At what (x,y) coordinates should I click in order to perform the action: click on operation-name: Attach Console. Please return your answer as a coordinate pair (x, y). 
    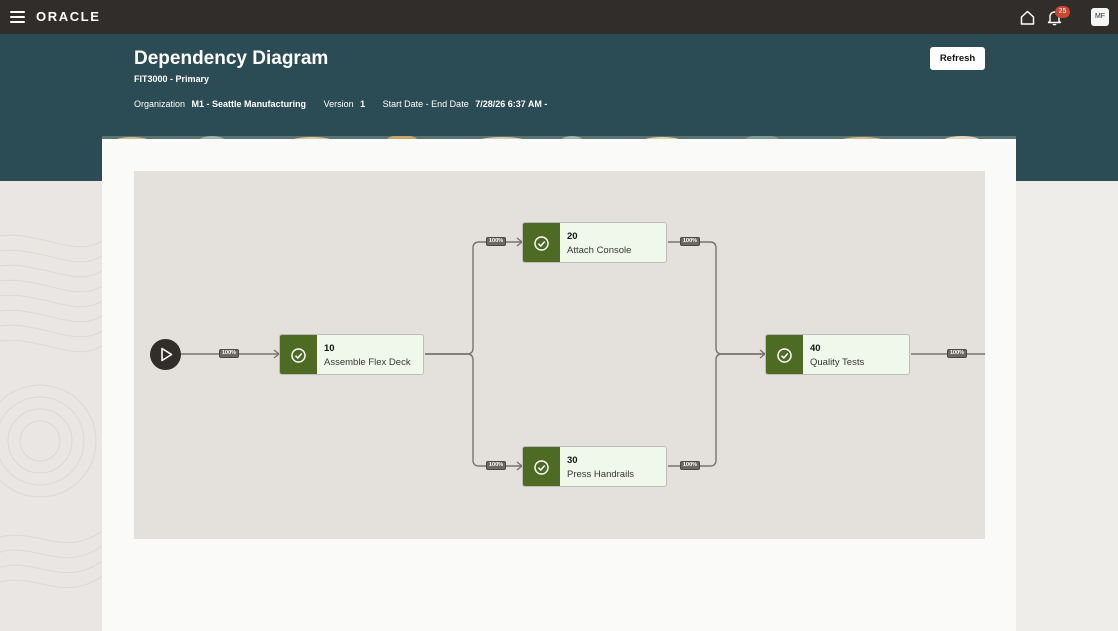
    Looking at the image, I should click on (599, 250).